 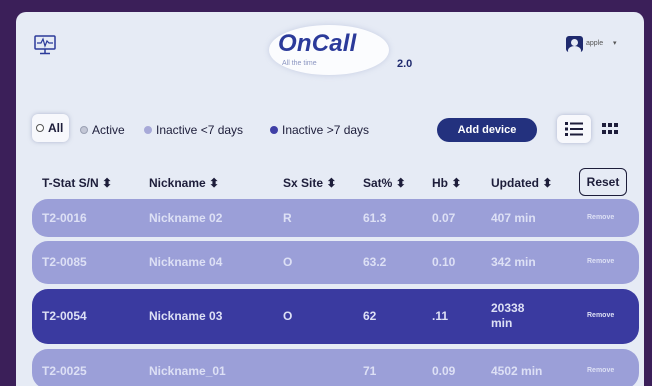 What do you see at coordinates (405, 64) in the screenshot?
I see `logo-version: 2.0` at bounding box center [405, 64].